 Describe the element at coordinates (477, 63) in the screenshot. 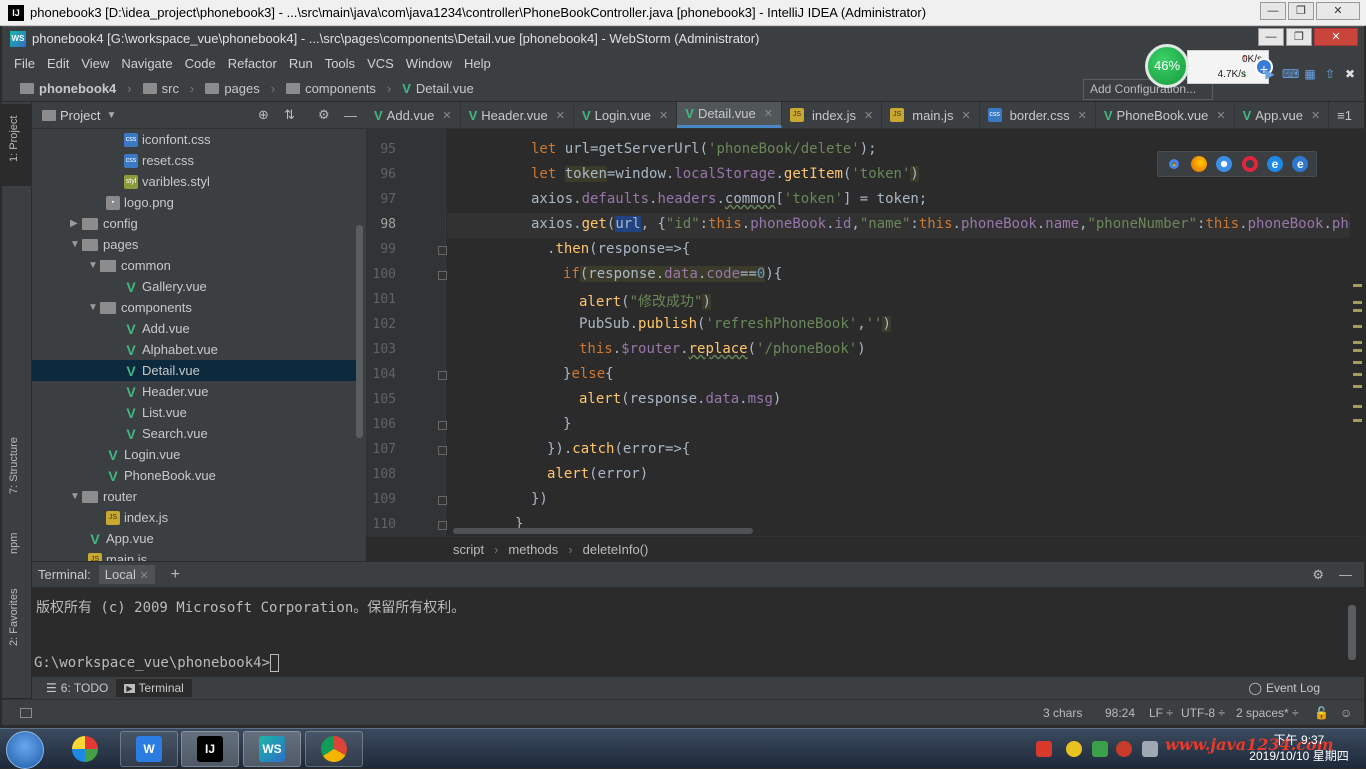

I see `menu-help: Help` at that location.